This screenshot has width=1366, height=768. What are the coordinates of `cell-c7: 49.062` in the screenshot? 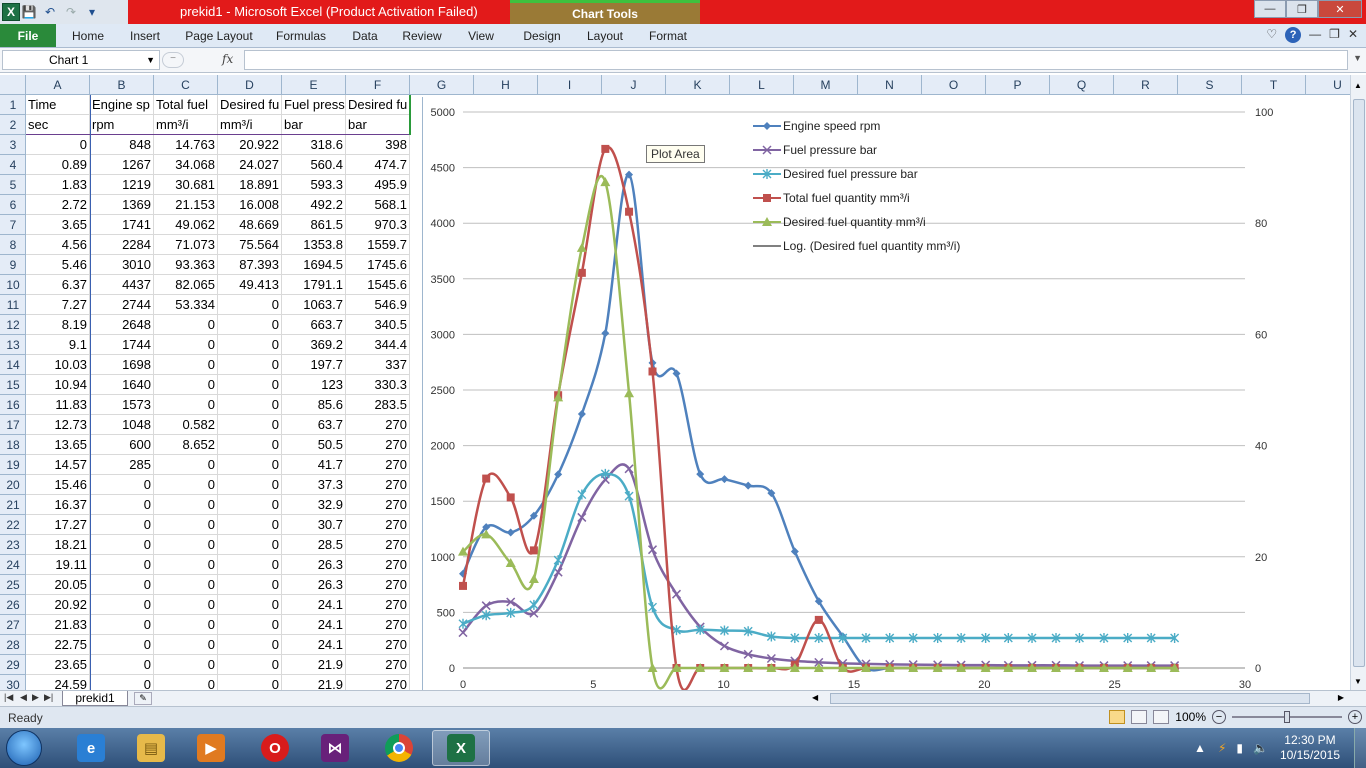 It's located at (186, 225).